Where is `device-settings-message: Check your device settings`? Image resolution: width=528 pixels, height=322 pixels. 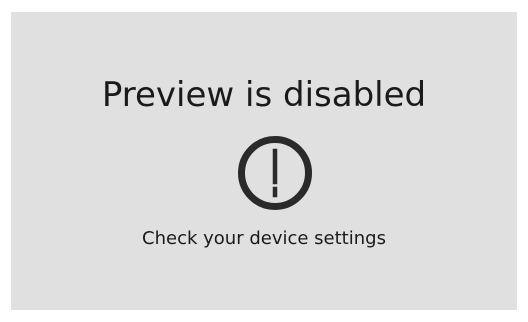
device-settings-message: Check your device settings is located at coordinates (264, 238).